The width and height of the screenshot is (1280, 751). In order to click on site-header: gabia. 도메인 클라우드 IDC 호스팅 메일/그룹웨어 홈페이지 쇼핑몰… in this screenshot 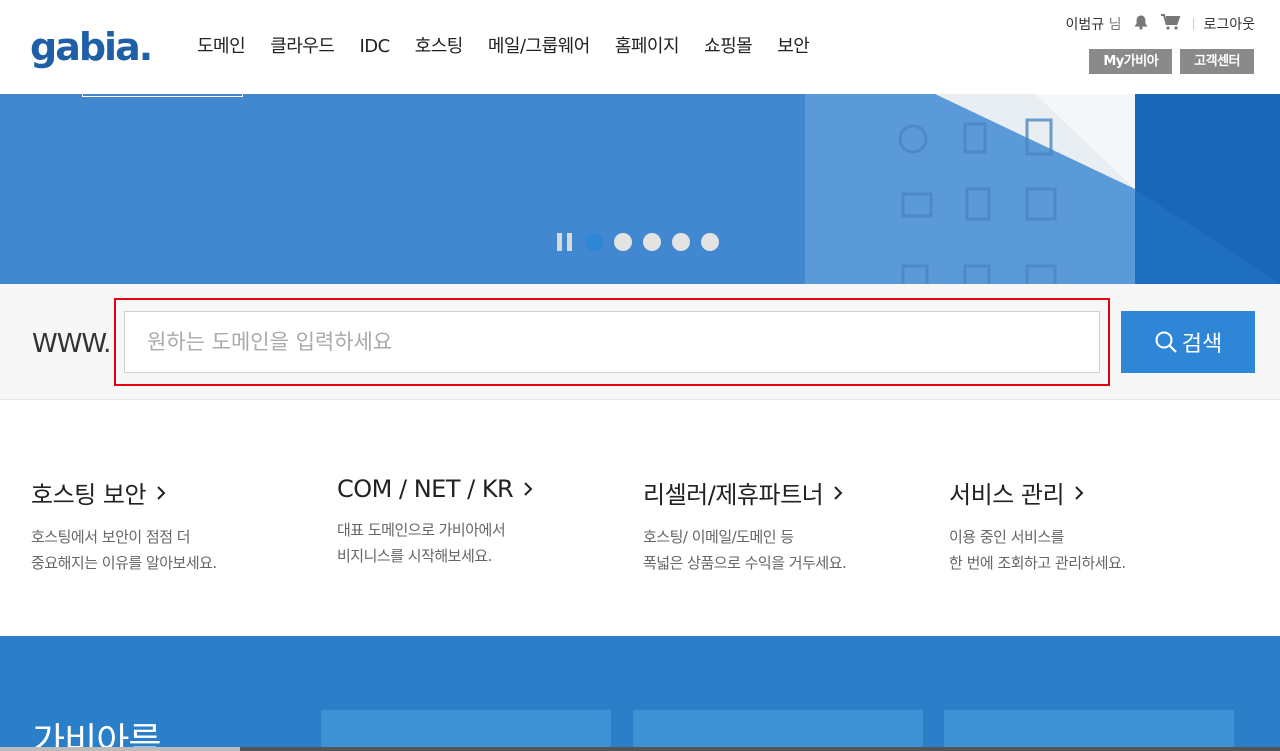, I will do `click(640, 47)`.